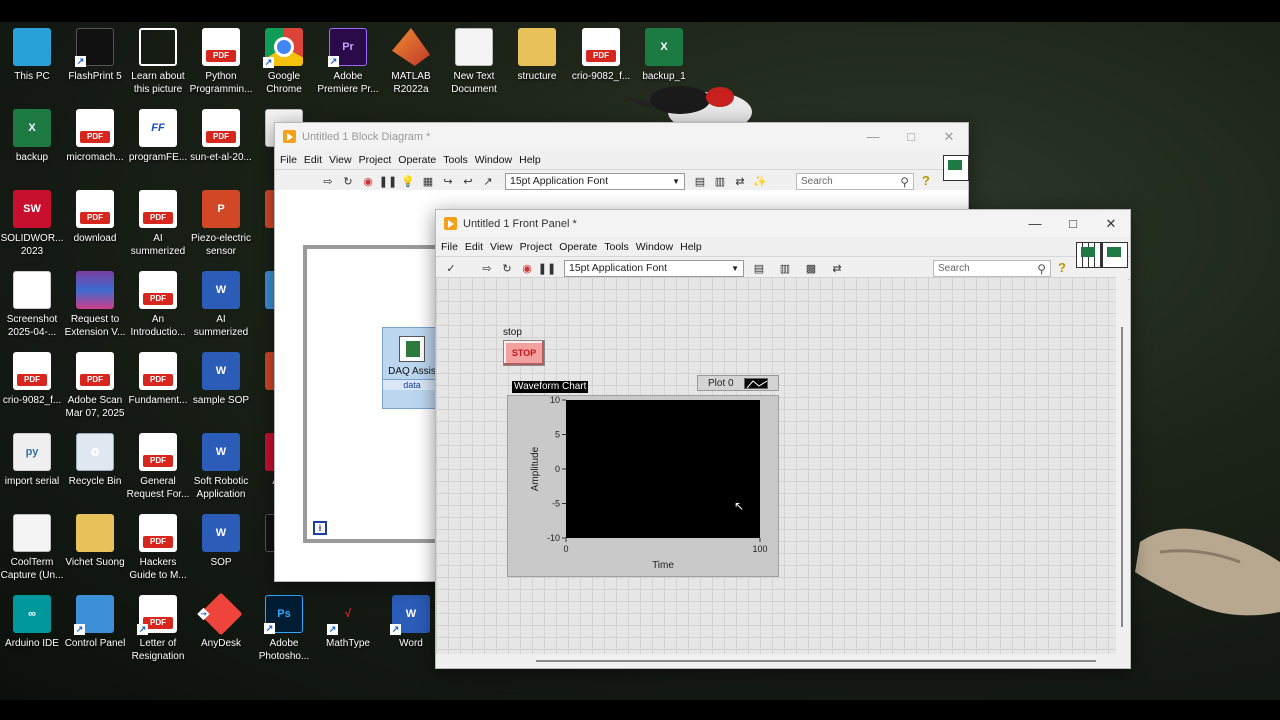  I want to click on desktop-icon: W Soft Robotic Application, so click(221, 467).